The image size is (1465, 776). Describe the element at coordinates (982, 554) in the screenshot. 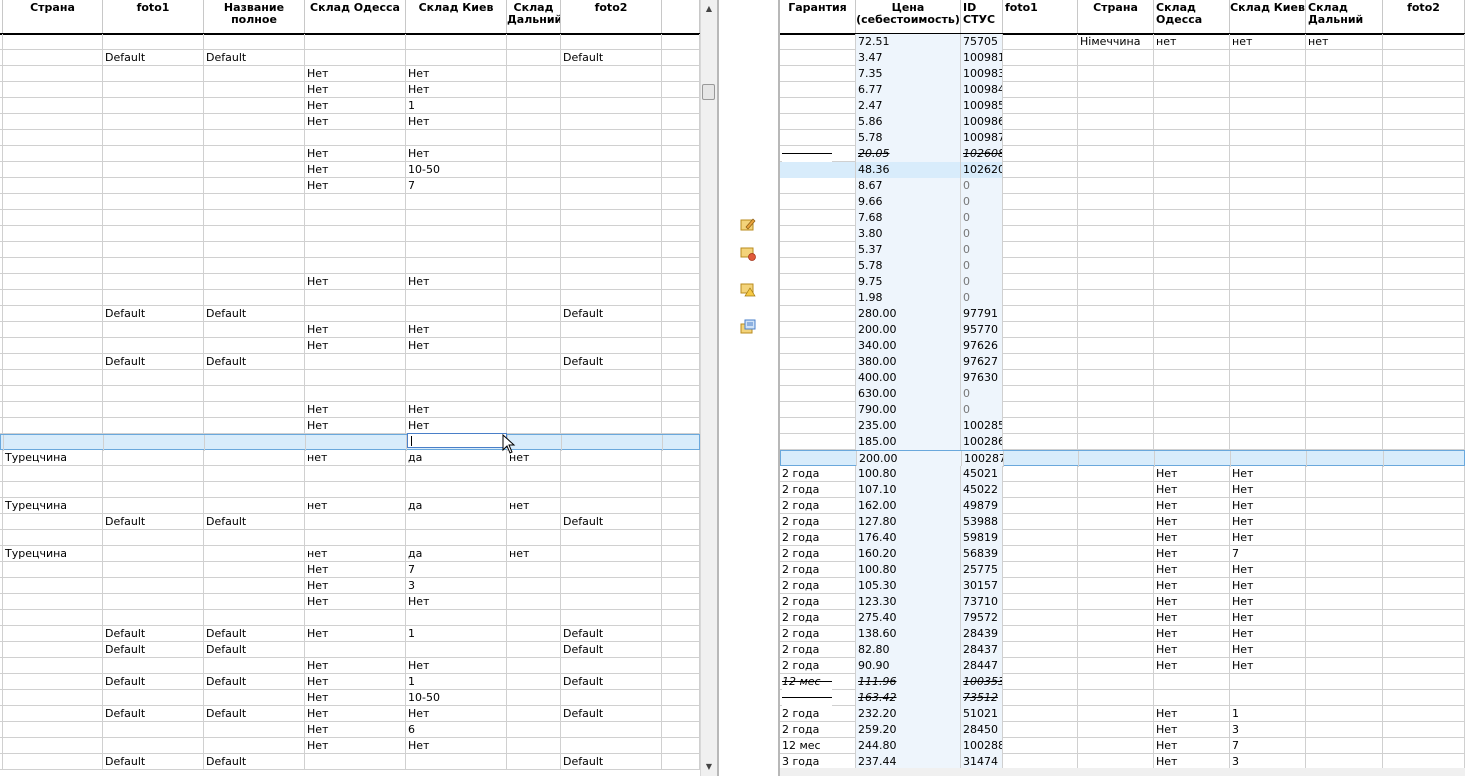

I see `table-cell: 56839` at that location.